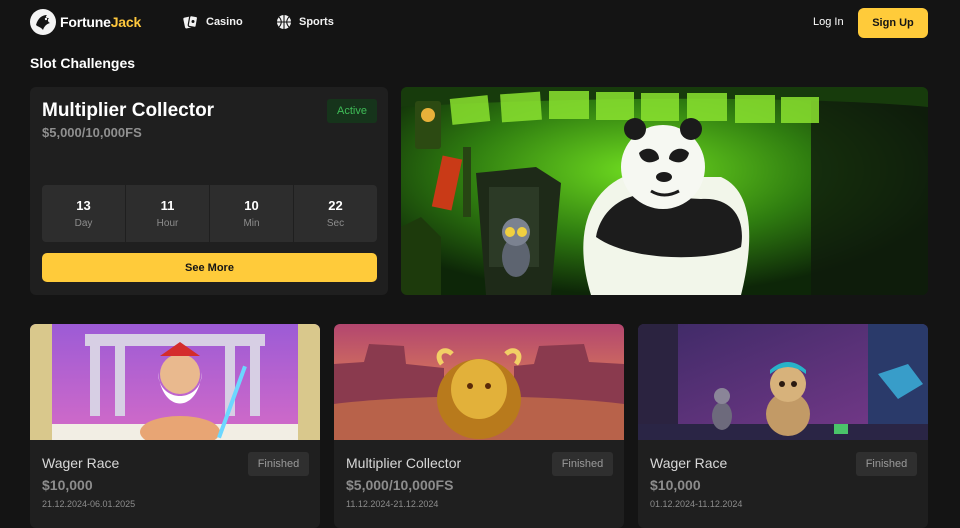 The width and height of the screenshot is (960, 528). What do you see at coordinates (404, 463) in the screenshot?
I see `card-title: Multiplier Collector` at bounding box center [404, 463].